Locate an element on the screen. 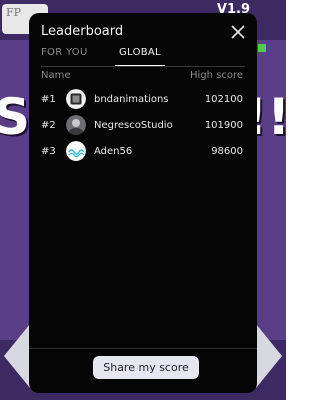 The height and width of the screenshot is (400, 320). framed-square-avatar-icon is located at coordinates (76, 99).